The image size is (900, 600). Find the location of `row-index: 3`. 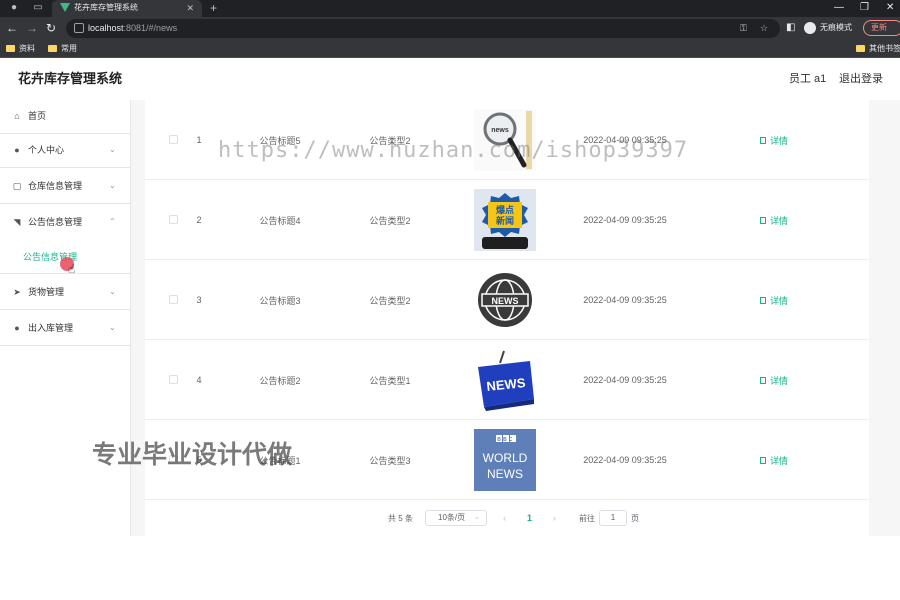

row-index: 3 is located at coordinates (199, 300).